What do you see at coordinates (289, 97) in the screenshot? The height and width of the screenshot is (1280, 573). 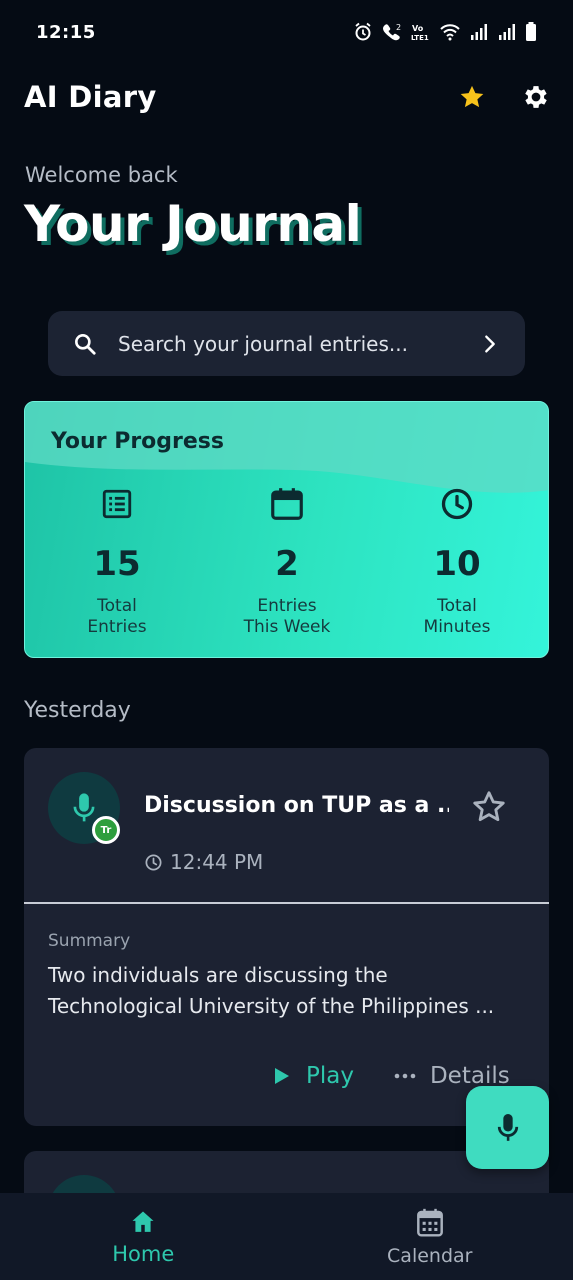 I see `app-bar: AI Diary` at bounding box center [289, 97].